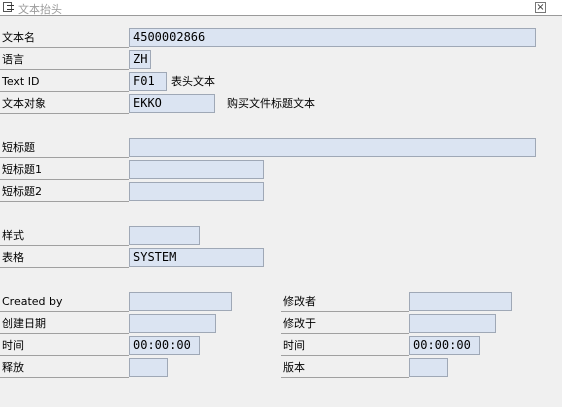 The image size is (562, 407). Describe the element at coordinates (64, 302) in the screenshot. I see `created-by-label: Created by` at that location.